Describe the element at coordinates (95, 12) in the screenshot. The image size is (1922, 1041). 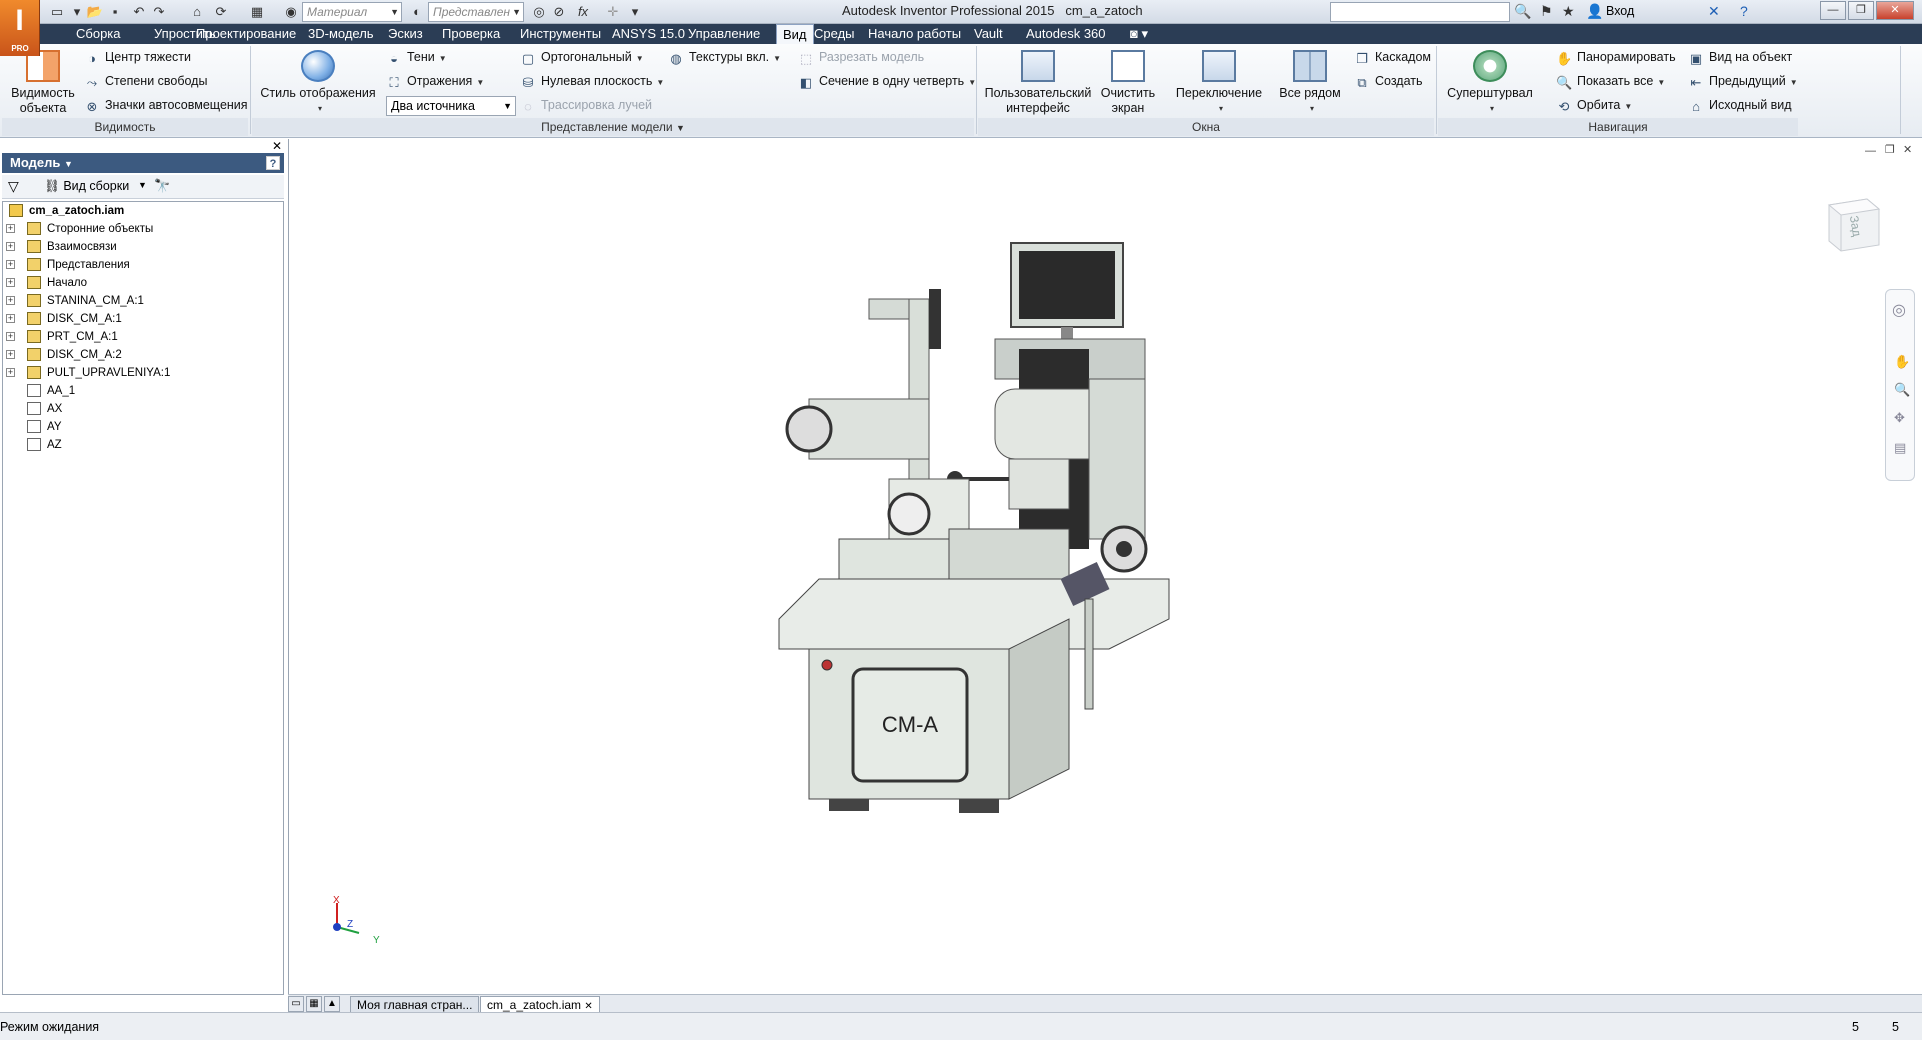
I see `open-icon: 📂` at that location.